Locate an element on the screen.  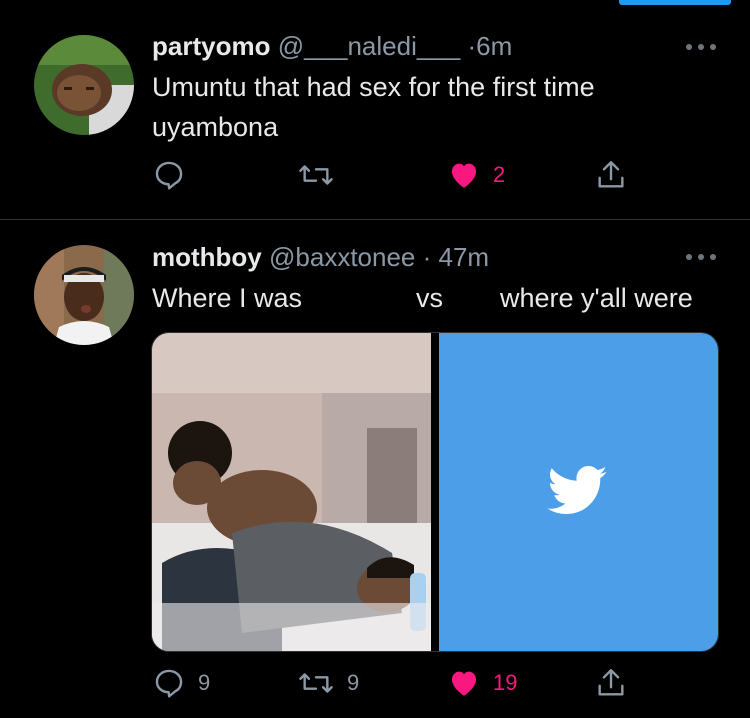
retweet-count: 9 is located at coordinates (353, 682).